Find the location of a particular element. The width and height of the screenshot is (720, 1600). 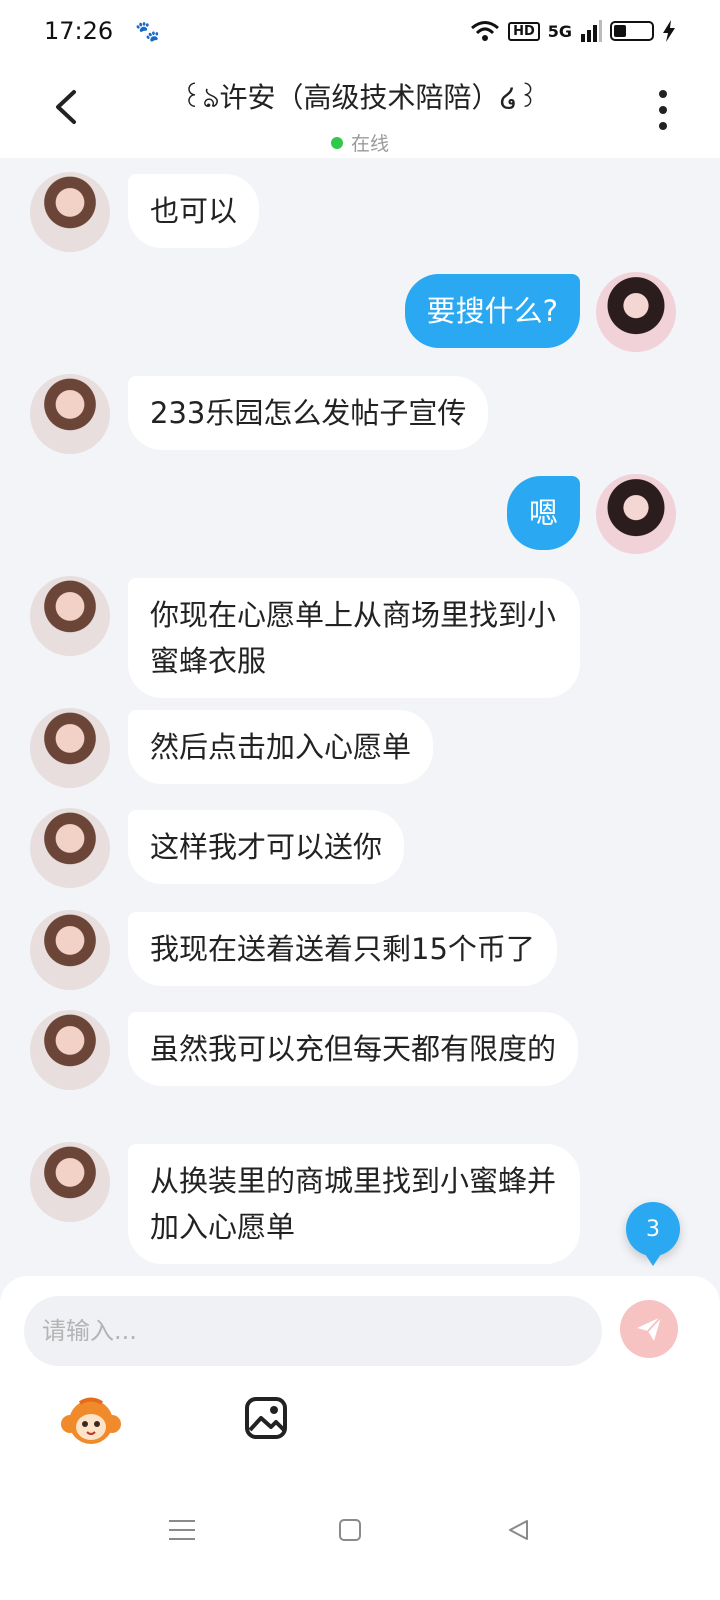

send-button is located at coordinates (649, 1329).